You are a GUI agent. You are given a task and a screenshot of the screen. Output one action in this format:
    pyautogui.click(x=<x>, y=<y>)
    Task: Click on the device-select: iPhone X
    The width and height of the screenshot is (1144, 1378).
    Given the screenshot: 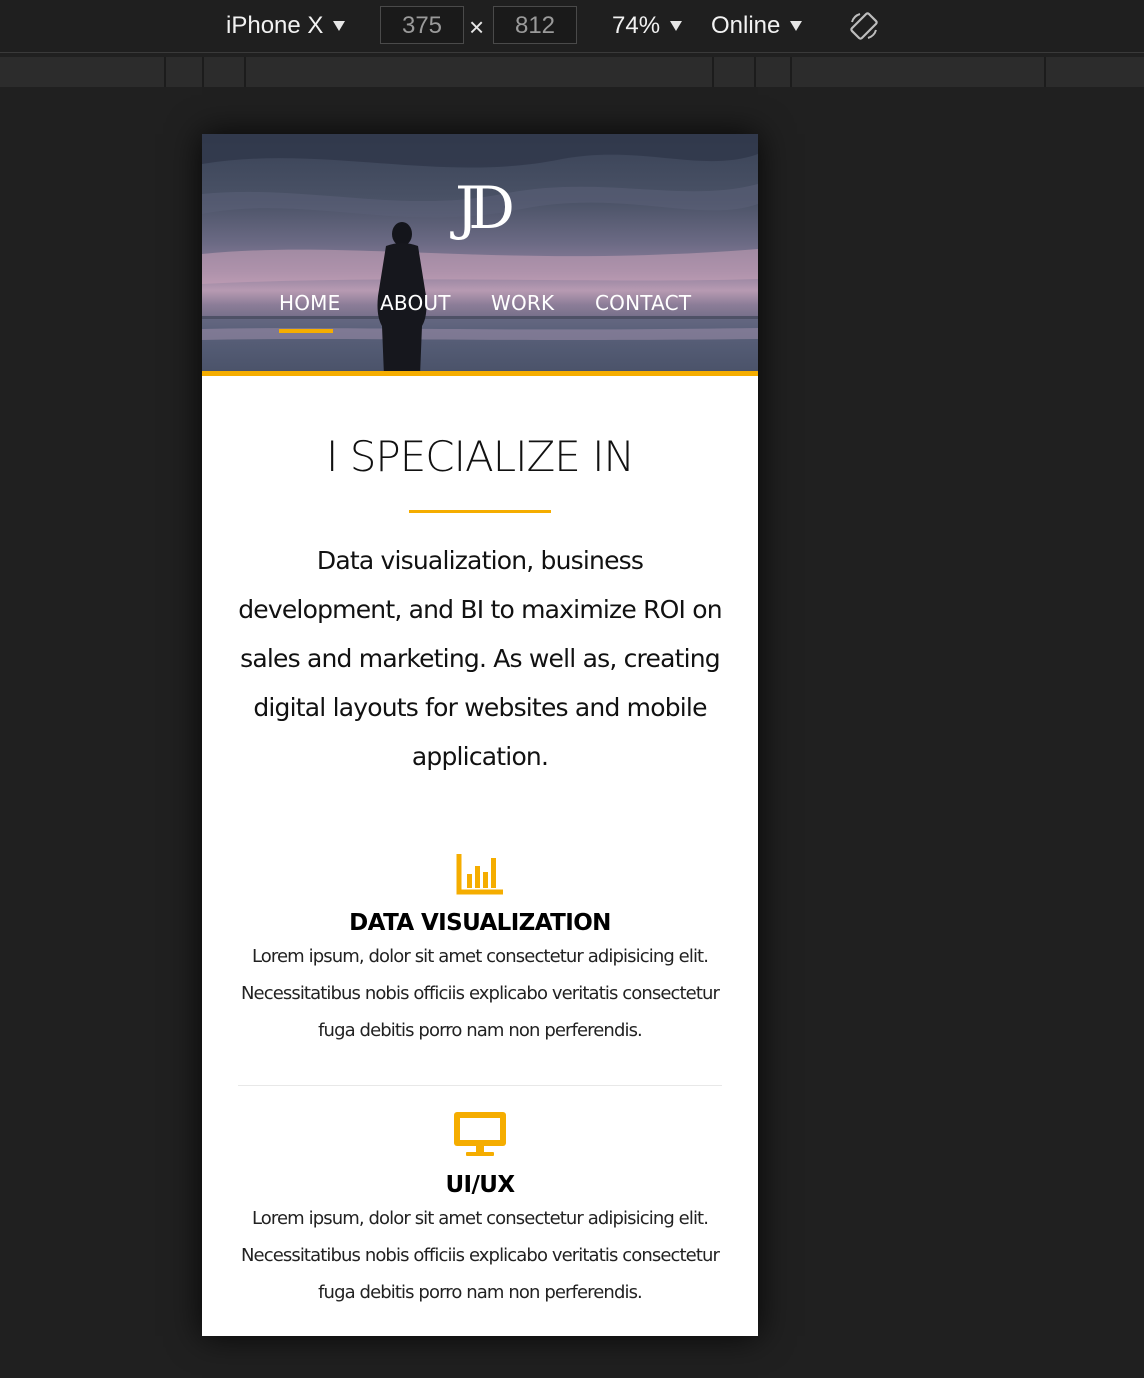 What is the action you would take?
    pyautogui.click(x=286, y=26)
    